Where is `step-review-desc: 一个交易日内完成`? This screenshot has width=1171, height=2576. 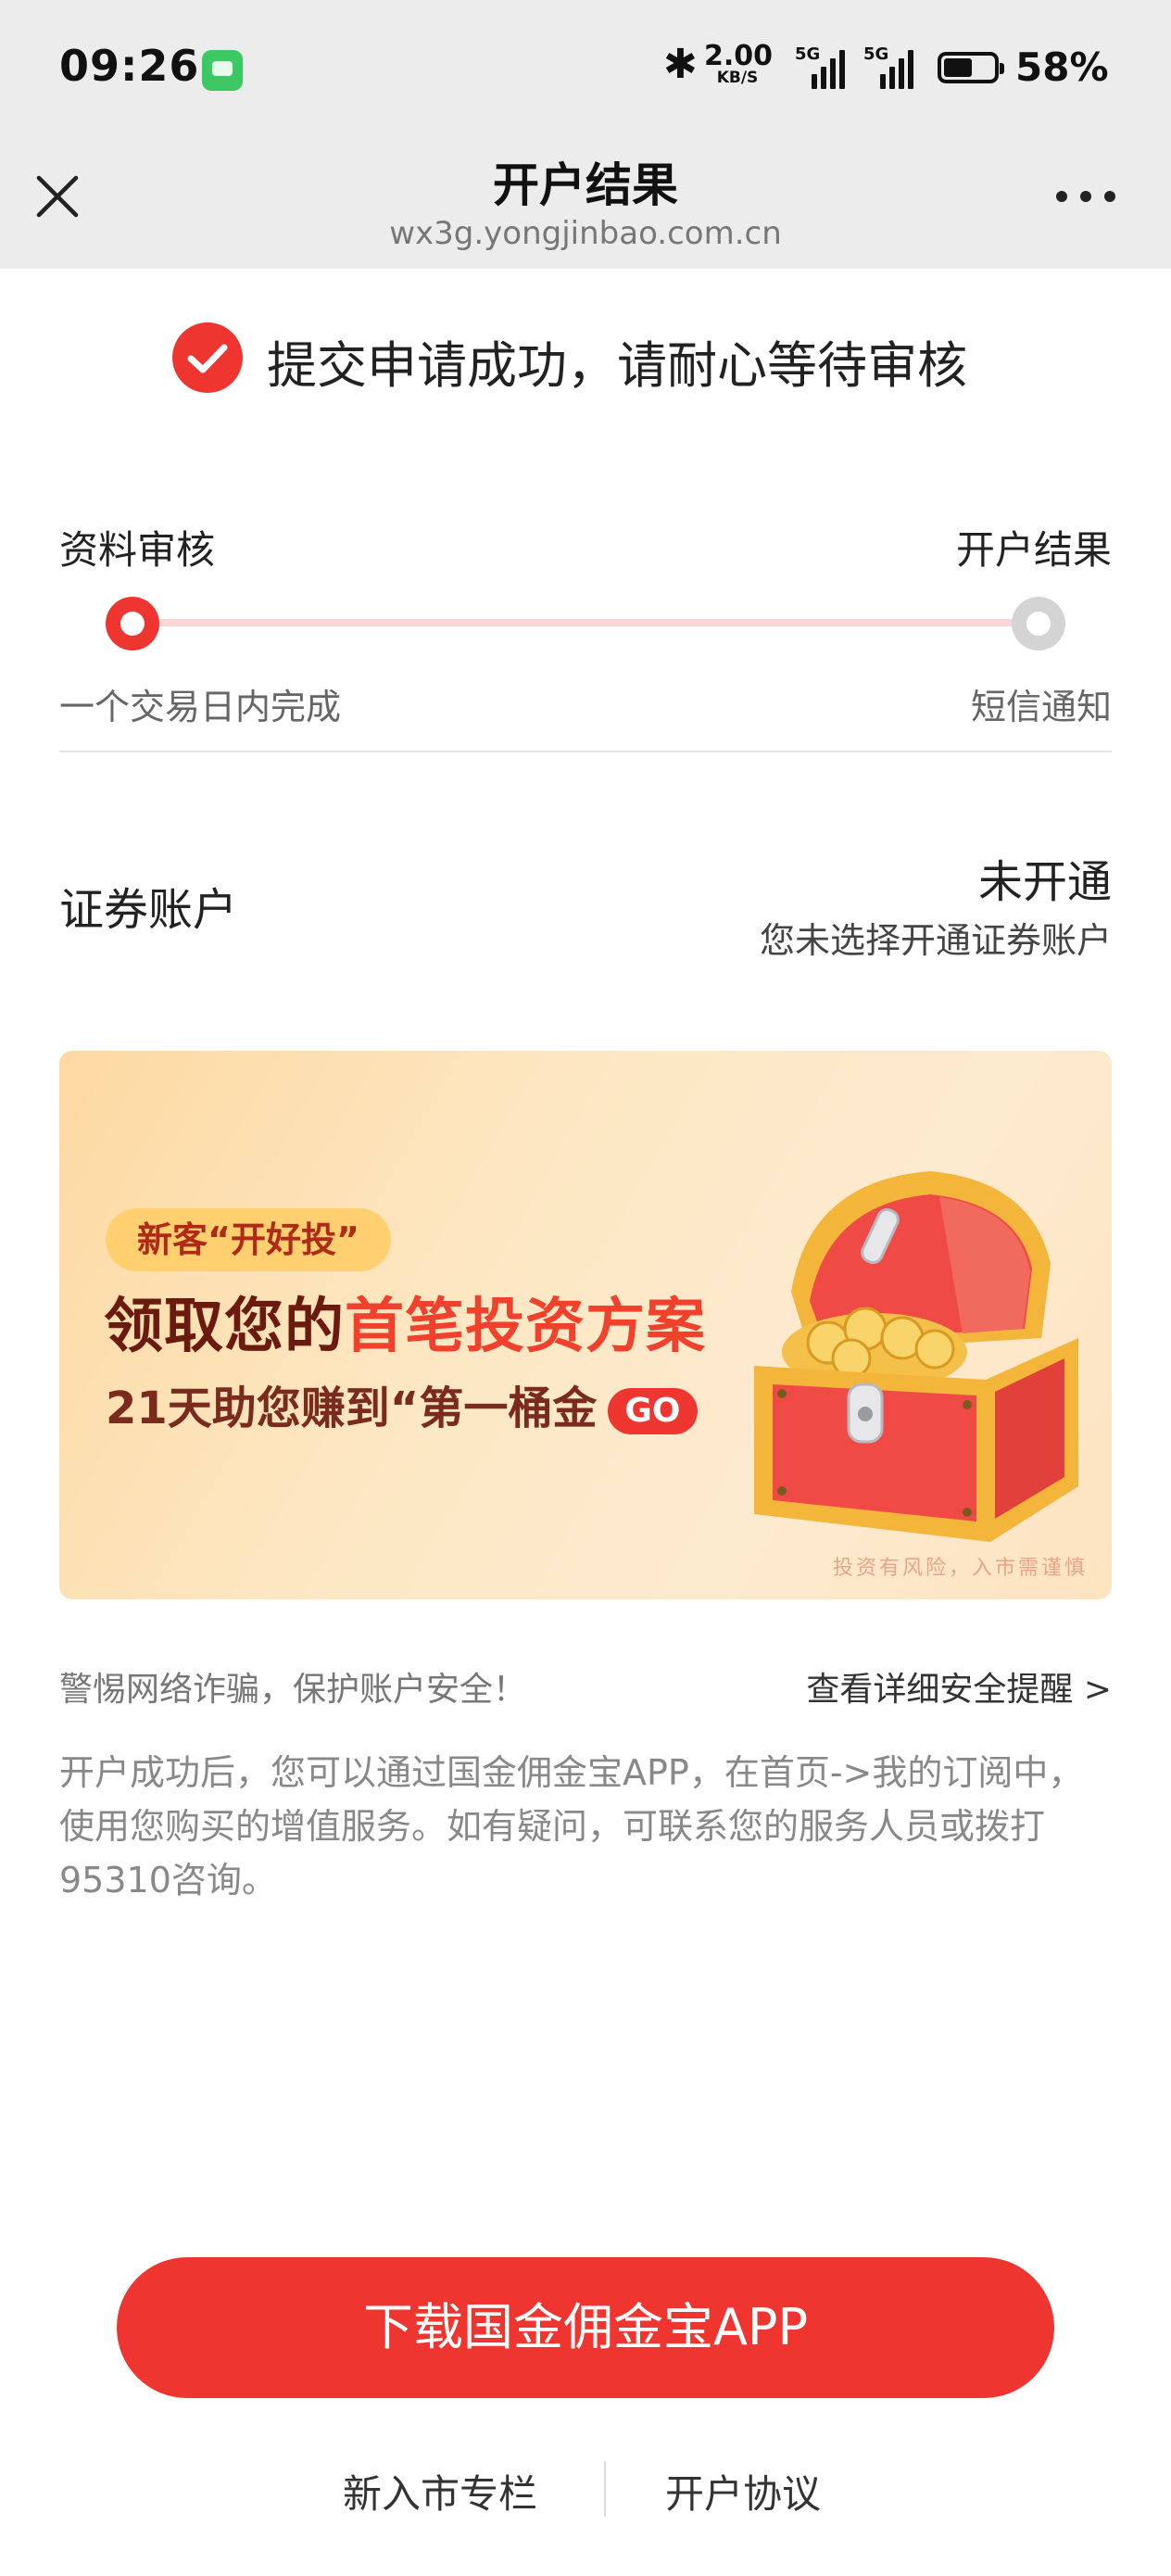 step-review-desc: 一个交易日内完成 is located at coordinates (201, 707).